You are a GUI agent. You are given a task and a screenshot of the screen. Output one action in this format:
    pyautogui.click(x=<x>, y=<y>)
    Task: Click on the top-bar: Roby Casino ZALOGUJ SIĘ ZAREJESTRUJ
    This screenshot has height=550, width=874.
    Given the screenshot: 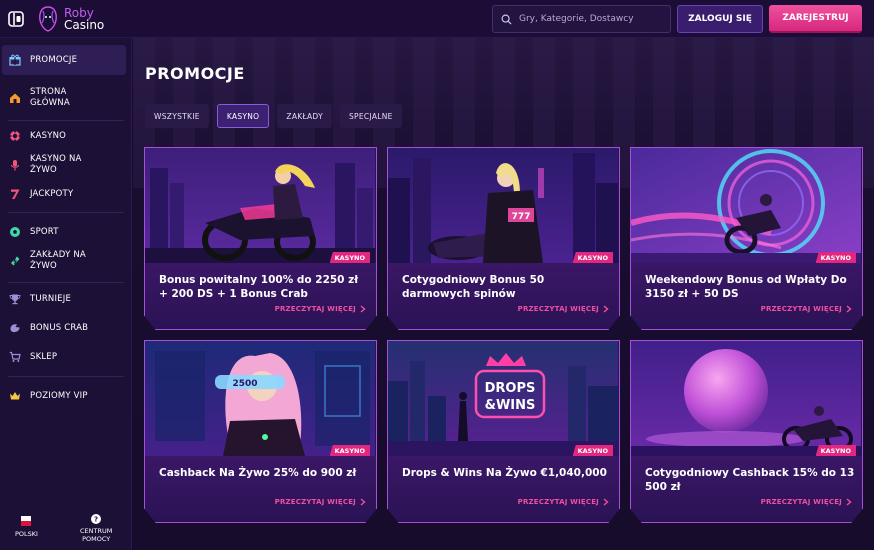 What is the action you would take?
    pyautogui.click(x=437, y=19)
    